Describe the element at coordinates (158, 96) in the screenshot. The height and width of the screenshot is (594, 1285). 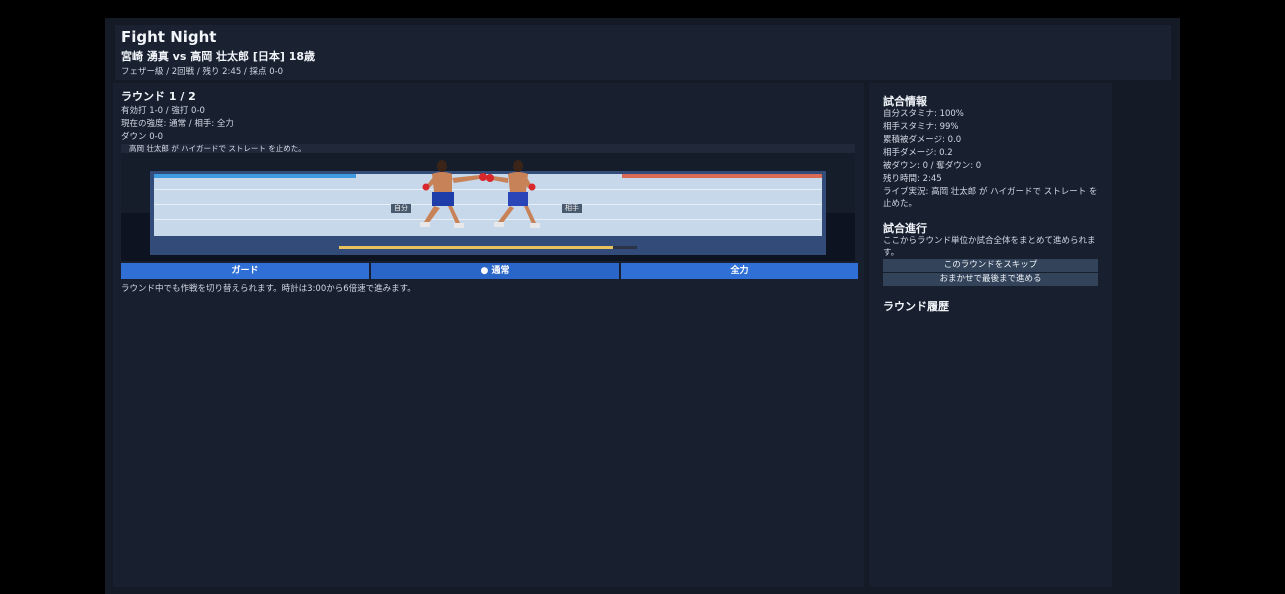
I see `round-title: ラウンド 1 / 2` at that location.